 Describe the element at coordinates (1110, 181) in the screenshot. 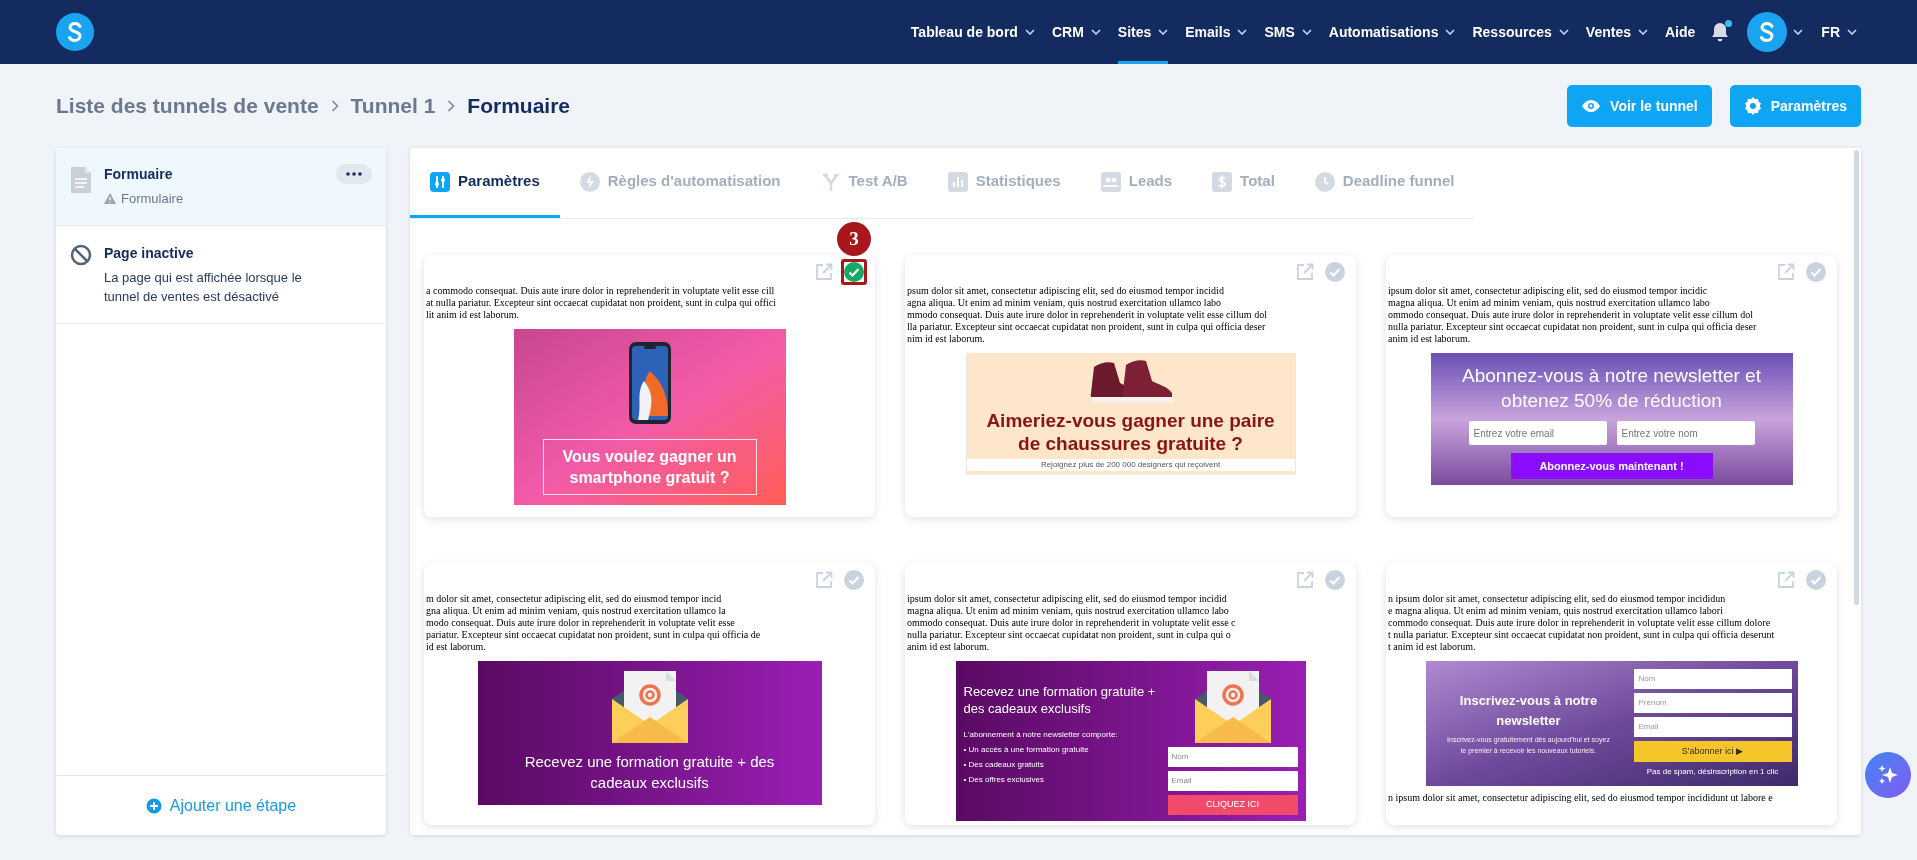

I see `people-icon` at that location.